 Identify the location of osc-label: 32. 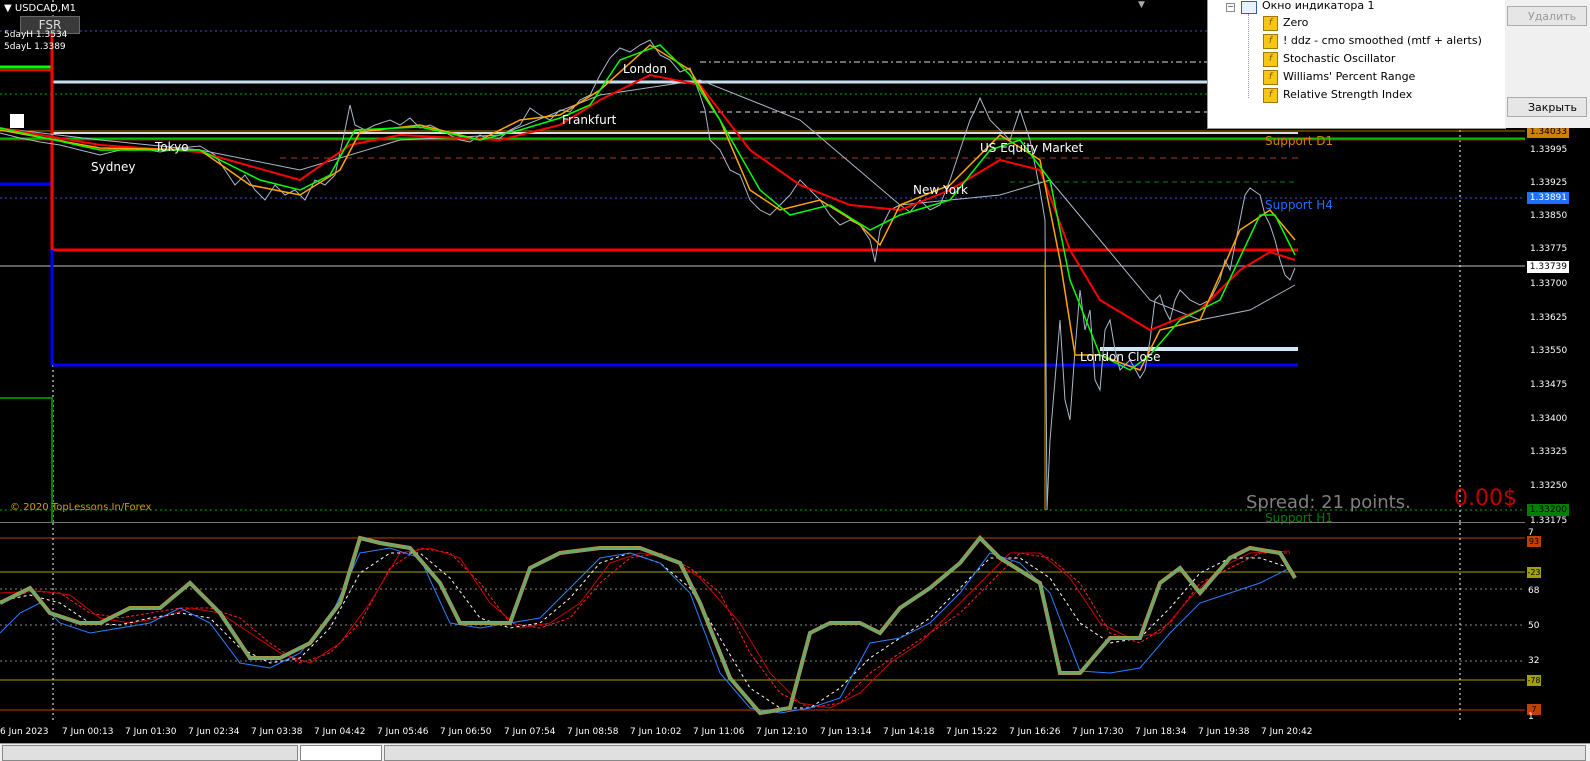
(1534, 661).